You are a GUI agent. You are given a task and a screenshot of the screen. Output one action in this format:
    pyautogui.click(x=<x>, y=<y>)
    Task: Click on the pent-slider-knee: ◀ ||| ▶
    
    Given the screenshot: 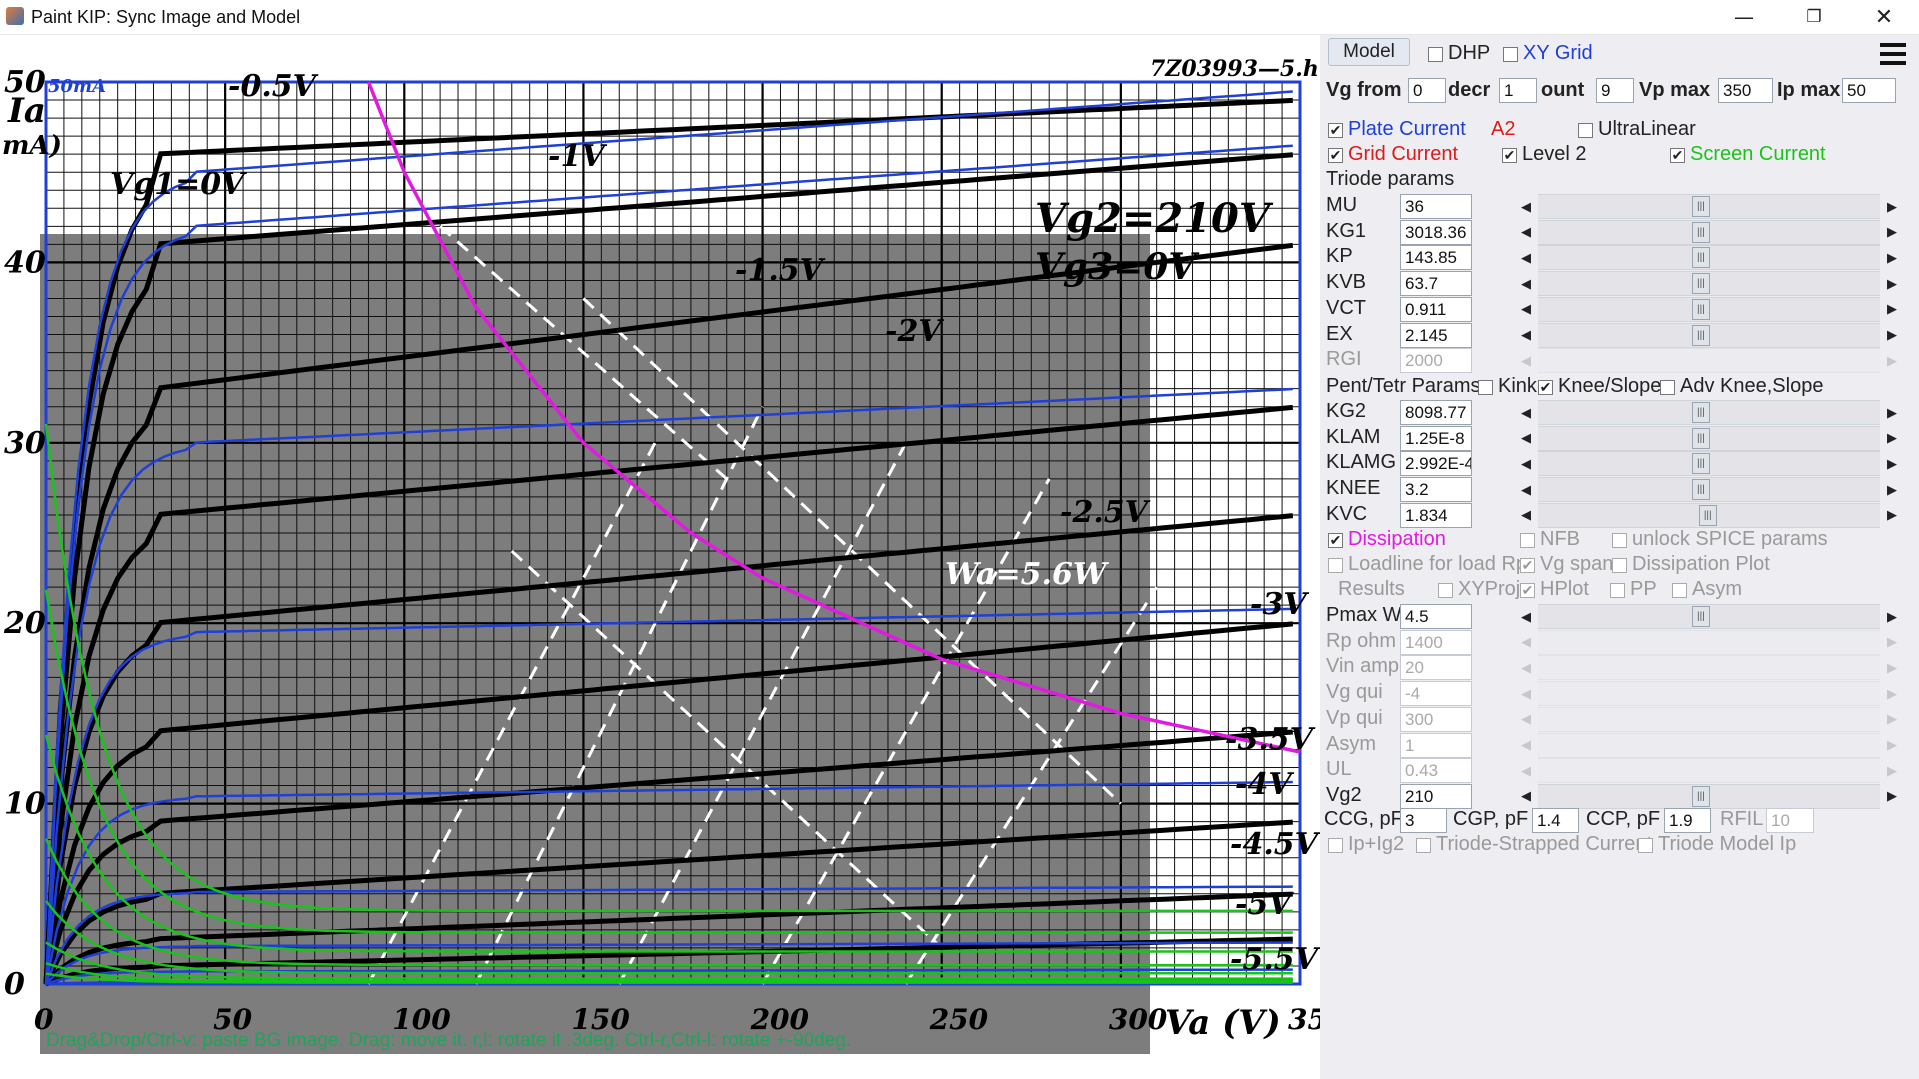 What is the action you would take?
    pyautogui.click(x=1709, y=490)
    